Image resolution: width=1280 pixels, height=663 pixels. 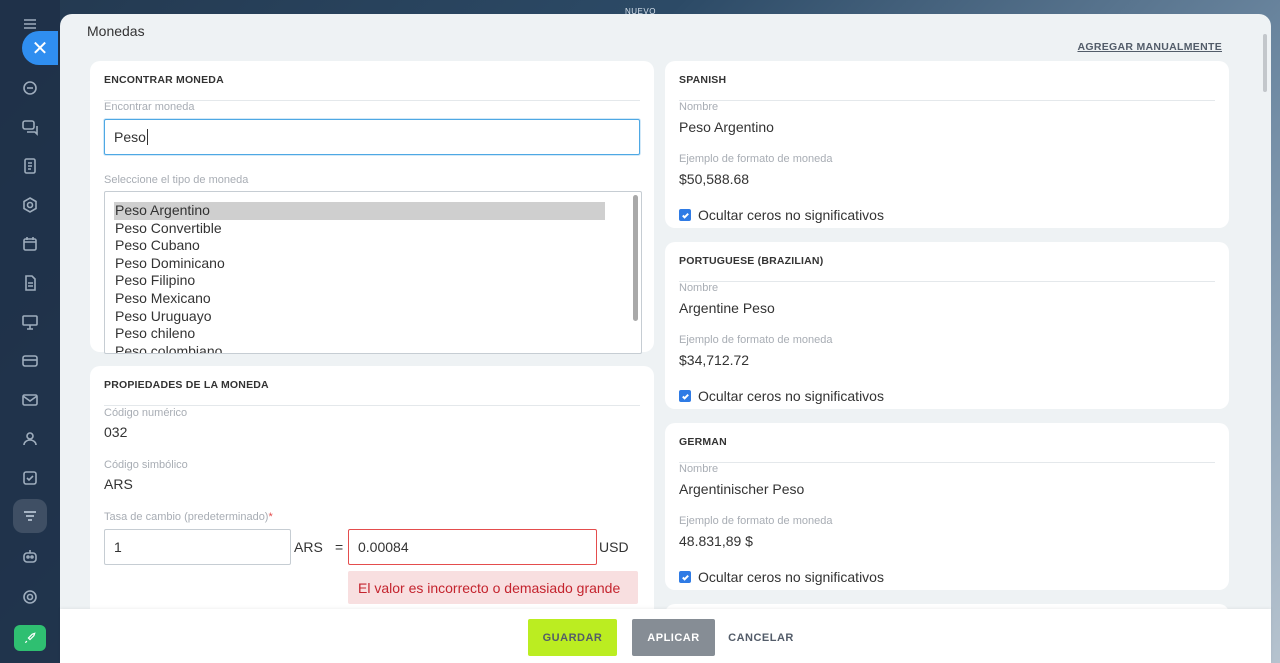 What do you see at coordinates (30, 516) in the screenshot?
I see `crm-funnel-icon` at bounding box center [30, 516].